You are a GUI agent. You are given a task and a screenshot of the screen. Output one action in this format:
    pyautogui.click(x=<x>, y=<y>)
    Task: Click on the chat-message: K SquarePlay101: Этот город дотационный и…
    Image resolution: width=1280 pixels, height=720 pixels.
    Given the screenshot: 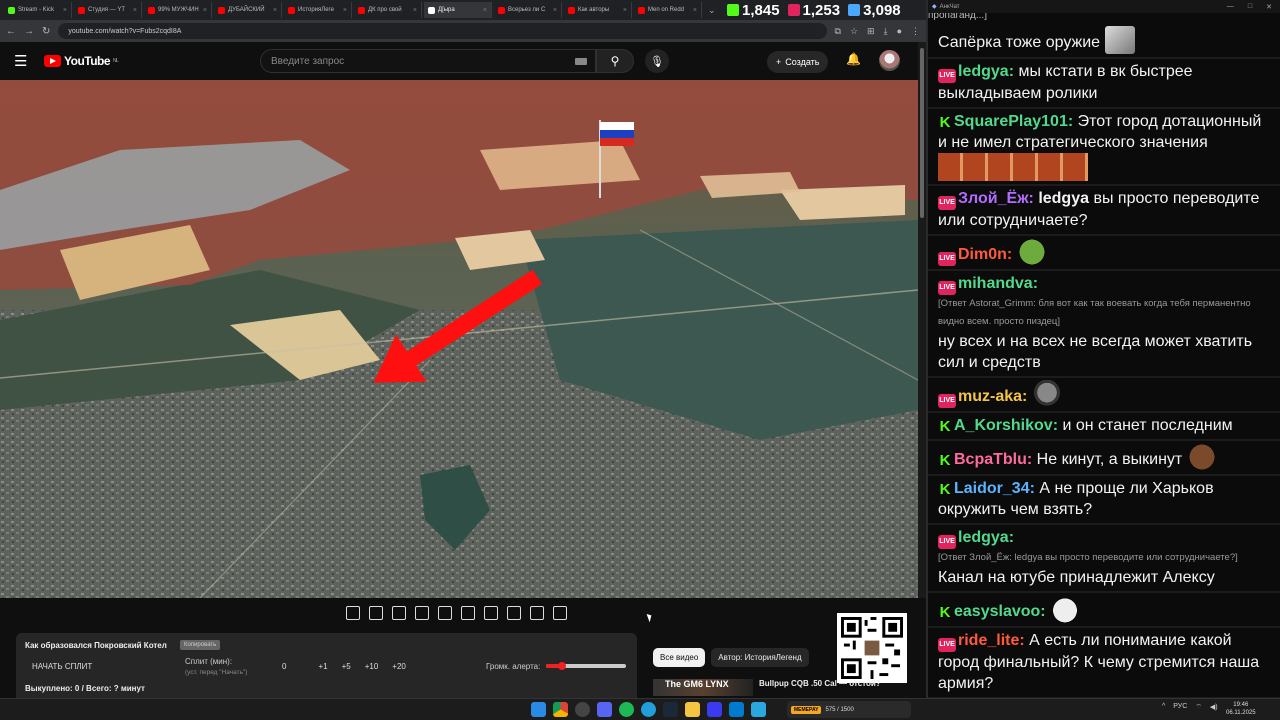 What is the action you would take?
    pyautogui.click(x=1104, y=147)
    